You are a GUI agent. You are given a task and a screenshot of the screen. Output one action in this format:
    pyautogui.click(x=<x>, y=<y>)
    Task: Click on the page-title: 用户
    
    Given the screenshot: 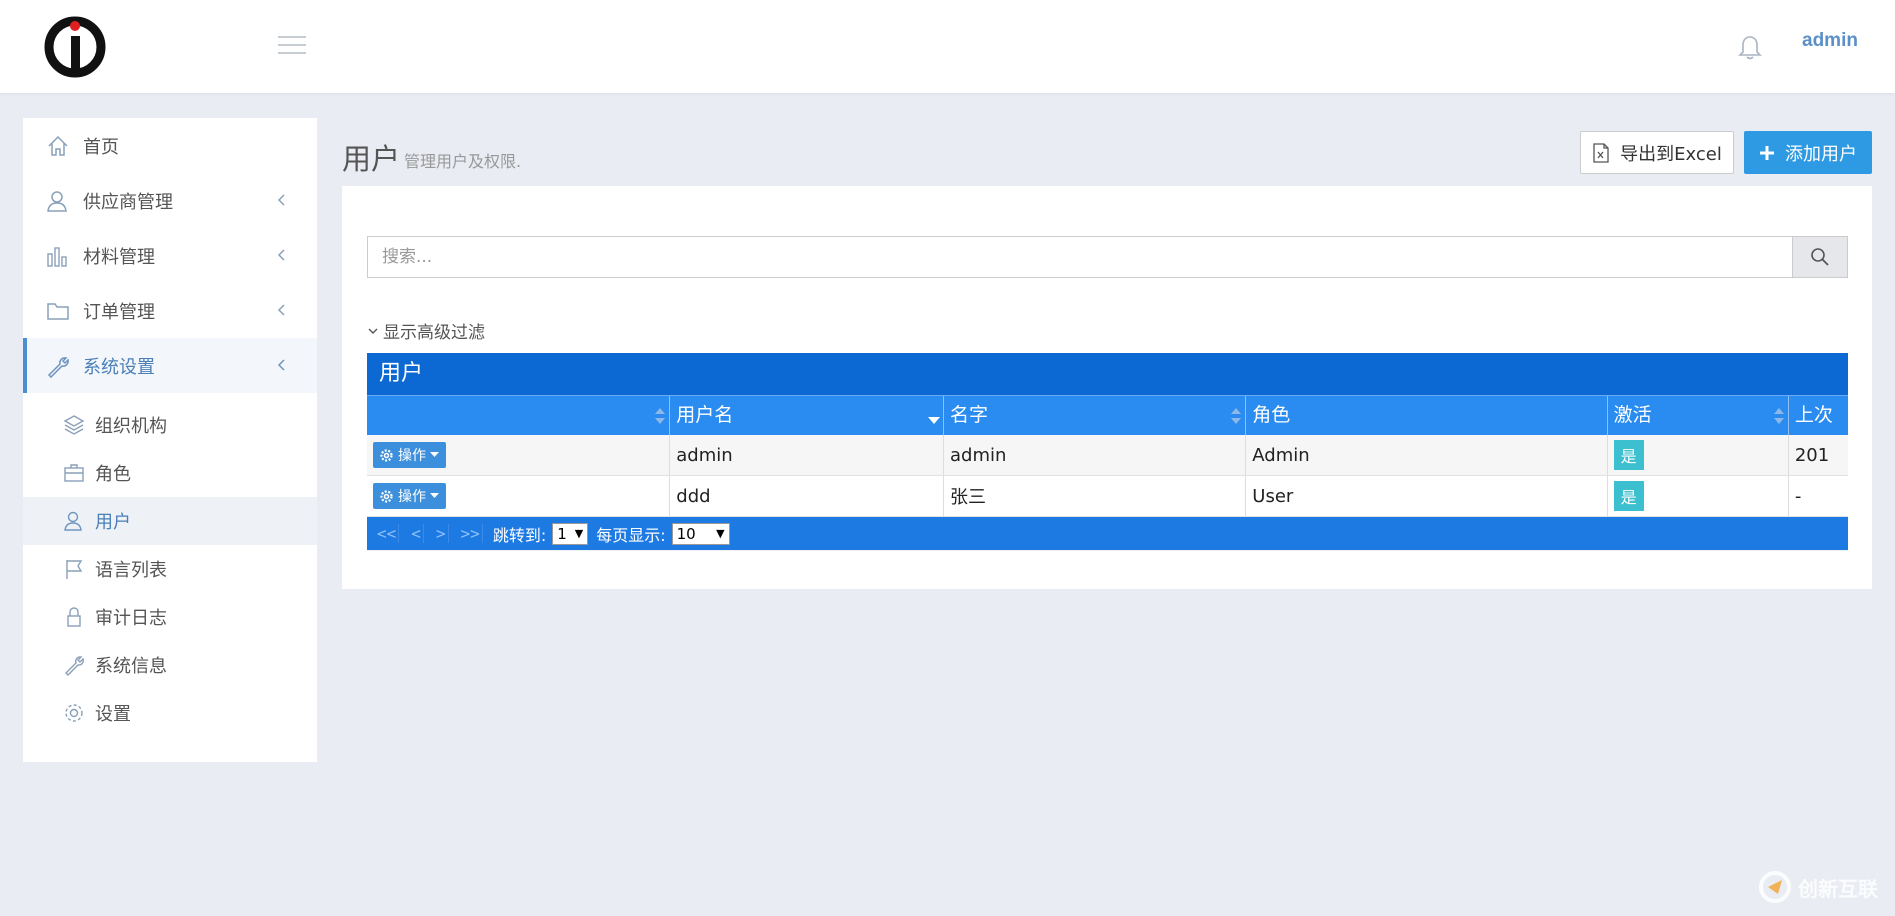 What is the action you would take?
    pyautogui.click(x=371, y=159)
    